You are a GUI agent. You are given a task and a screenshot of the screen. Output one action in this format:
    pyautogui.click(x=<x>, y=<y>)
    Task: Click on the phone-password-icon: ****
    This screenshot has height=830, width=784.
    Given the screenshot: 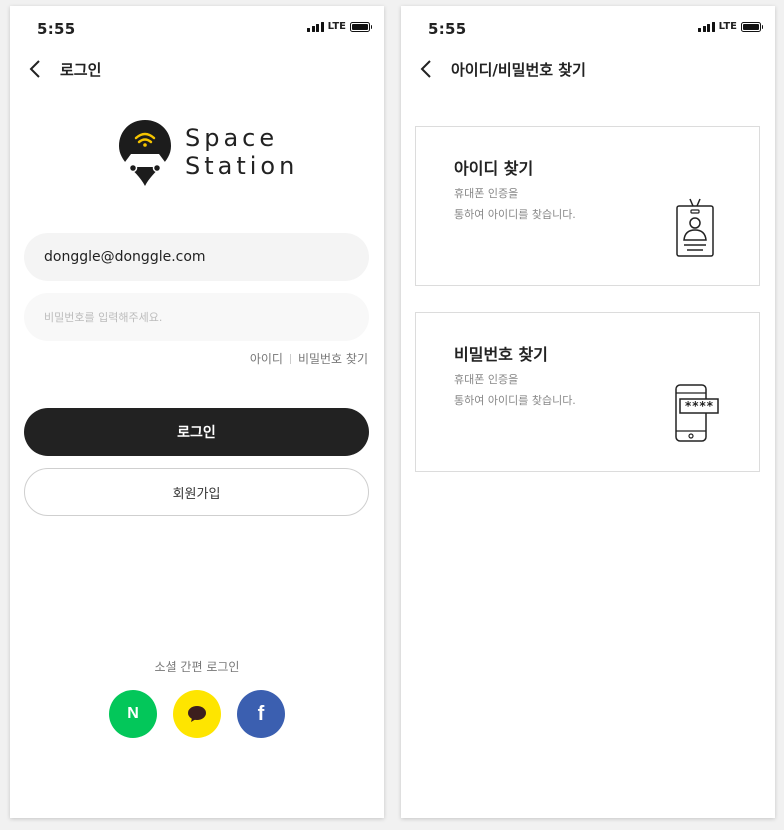 What is the action you would take?
    pyautogui.click(x=697, y=413)
    